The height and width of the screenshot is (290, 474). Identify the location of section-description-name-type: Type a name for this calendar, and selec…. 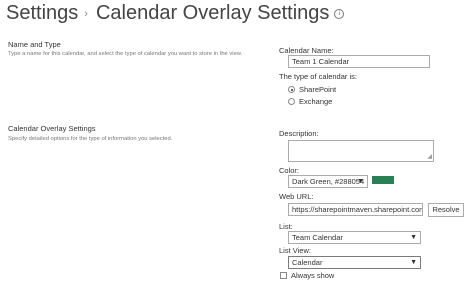
(125, 54).